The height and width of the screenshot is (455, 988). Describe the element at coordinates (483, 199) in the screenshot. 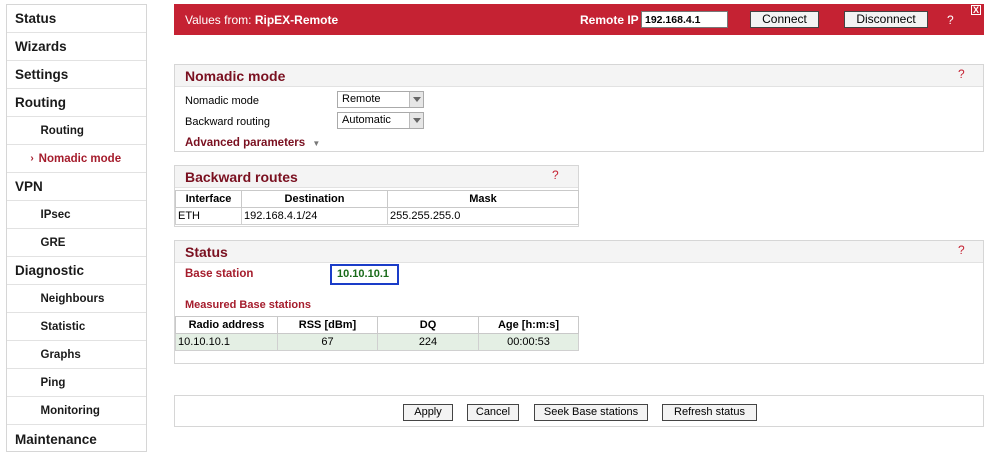

I see `column-header-mask: Mask` at that location.